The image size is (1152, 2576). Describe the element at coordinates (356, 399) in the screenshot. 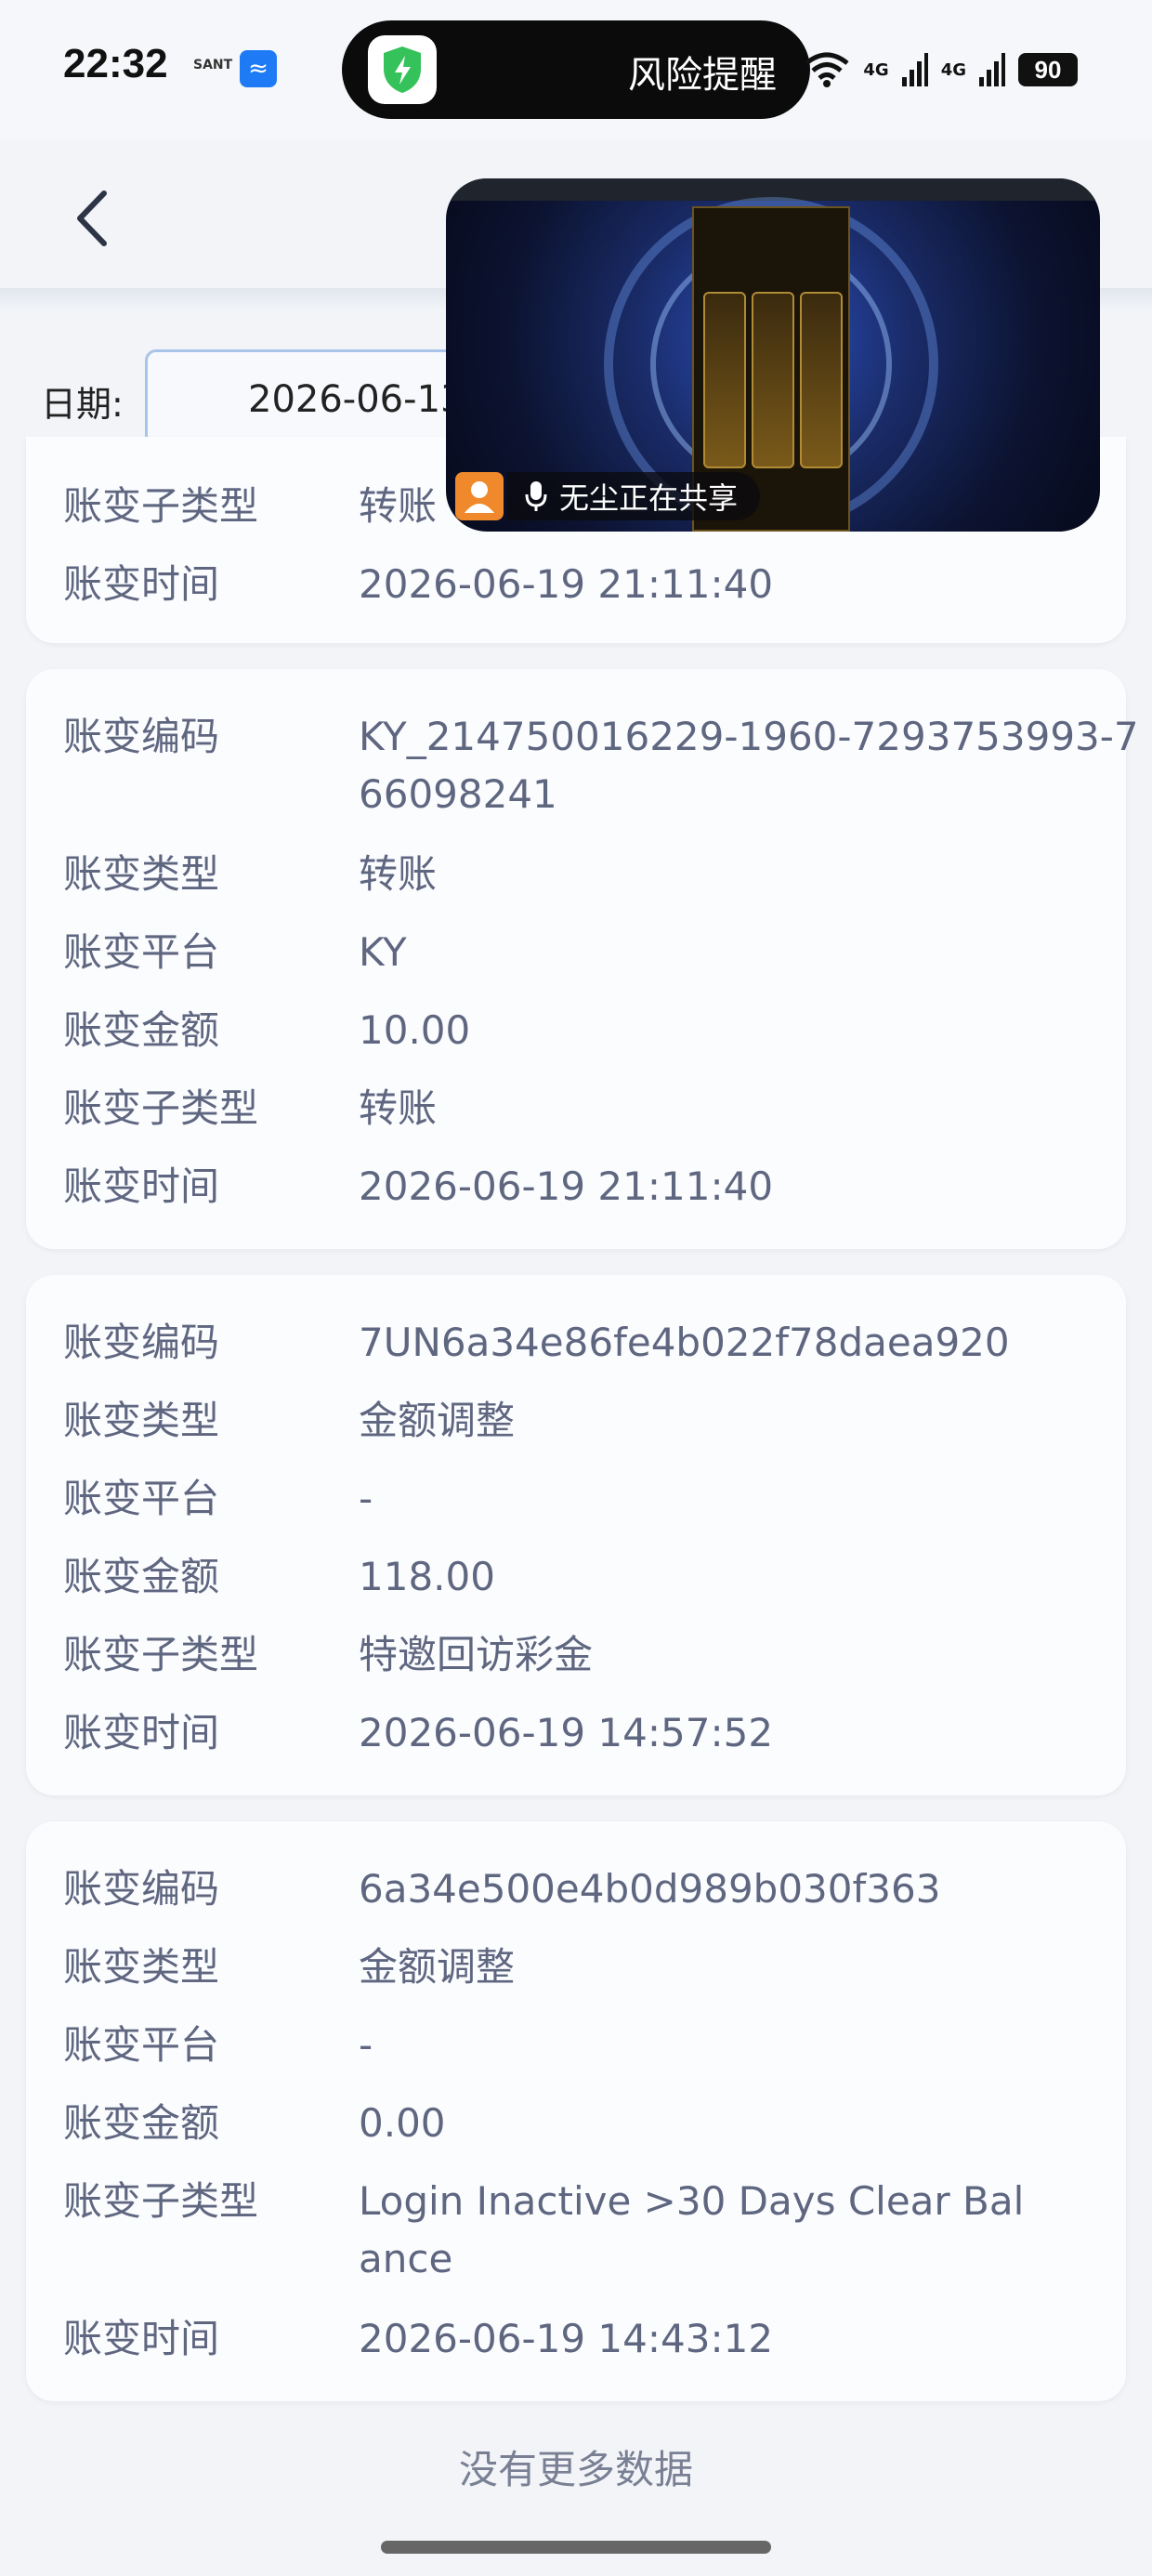

I see `date-filter-value: 2026-06-13` at that location.